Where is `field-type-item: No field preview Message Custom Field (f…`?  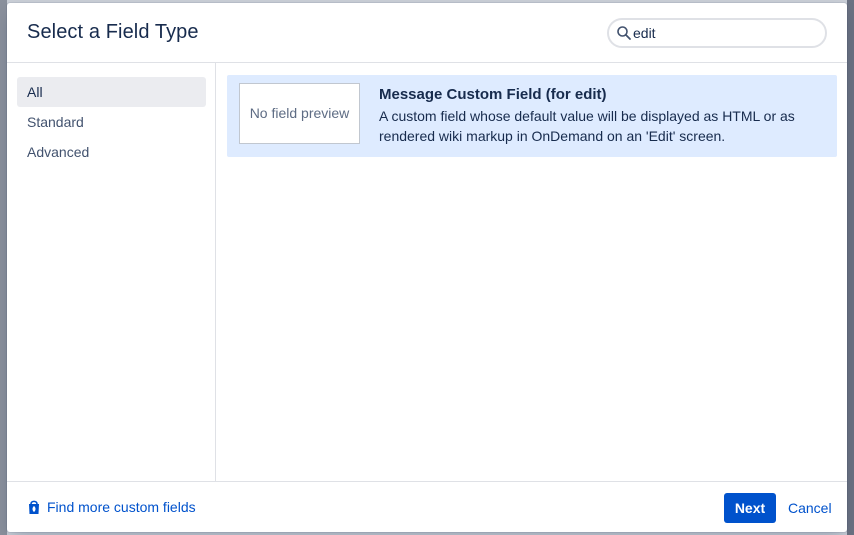 field-type-item: No field preview Message Custom Field (f… is located at coordinates (532, 116).